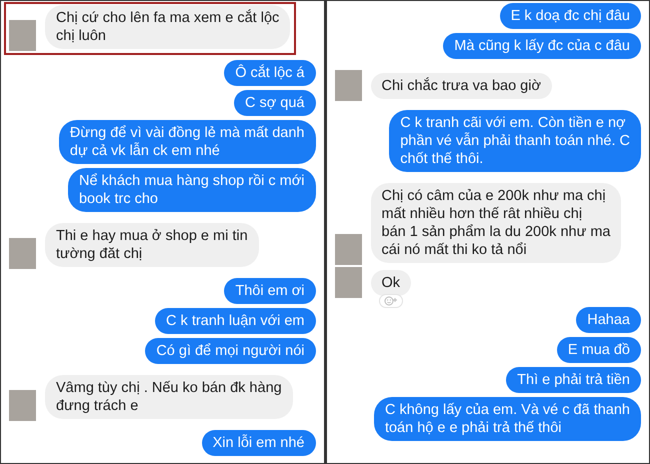  What do you see at coordinates (169, 397) in the screenshot?
I see `message-bubble: Vâmg tùy chị . Nếu ko bán đk hàng đưng trách e` at bounding box center [169, 397].